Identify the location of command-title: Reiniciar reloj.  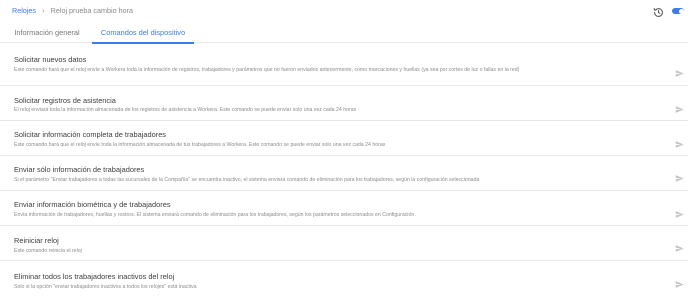
(36, 240).